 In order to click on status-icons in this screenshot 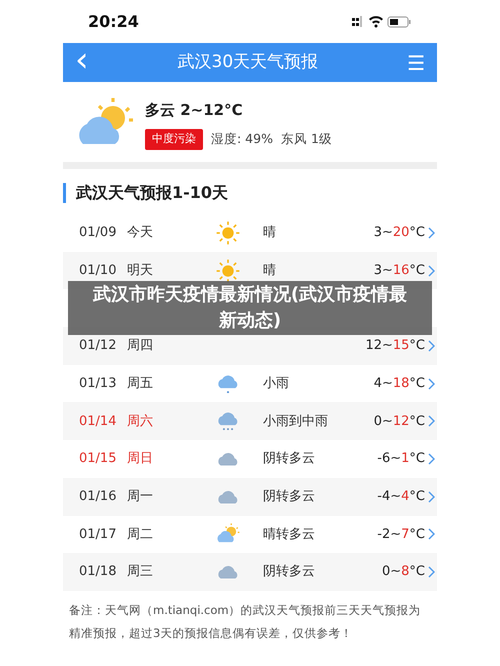, I will do `click(382, 21)`.